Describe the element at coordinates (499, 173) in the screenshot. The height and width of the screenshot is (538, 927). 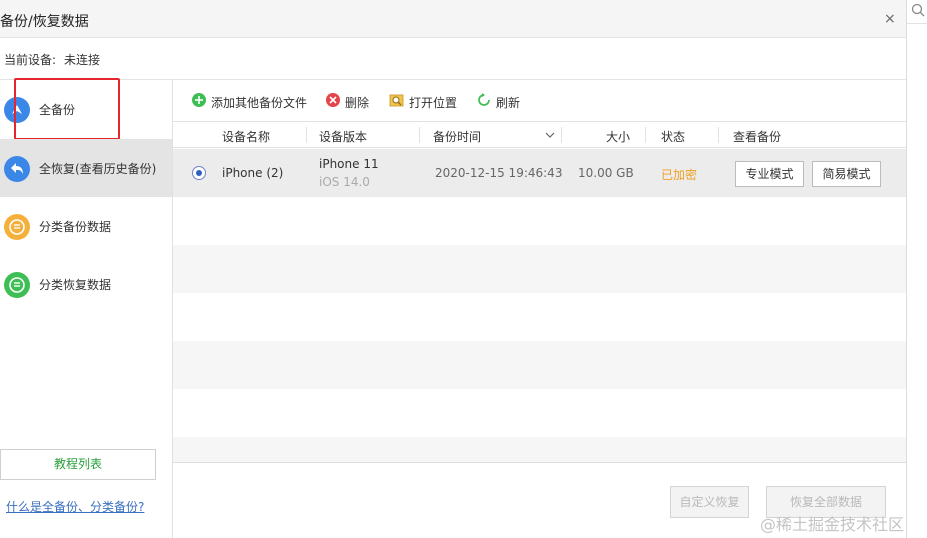
I see `backup-time: 2020-12-15 19:46:43` at that location.